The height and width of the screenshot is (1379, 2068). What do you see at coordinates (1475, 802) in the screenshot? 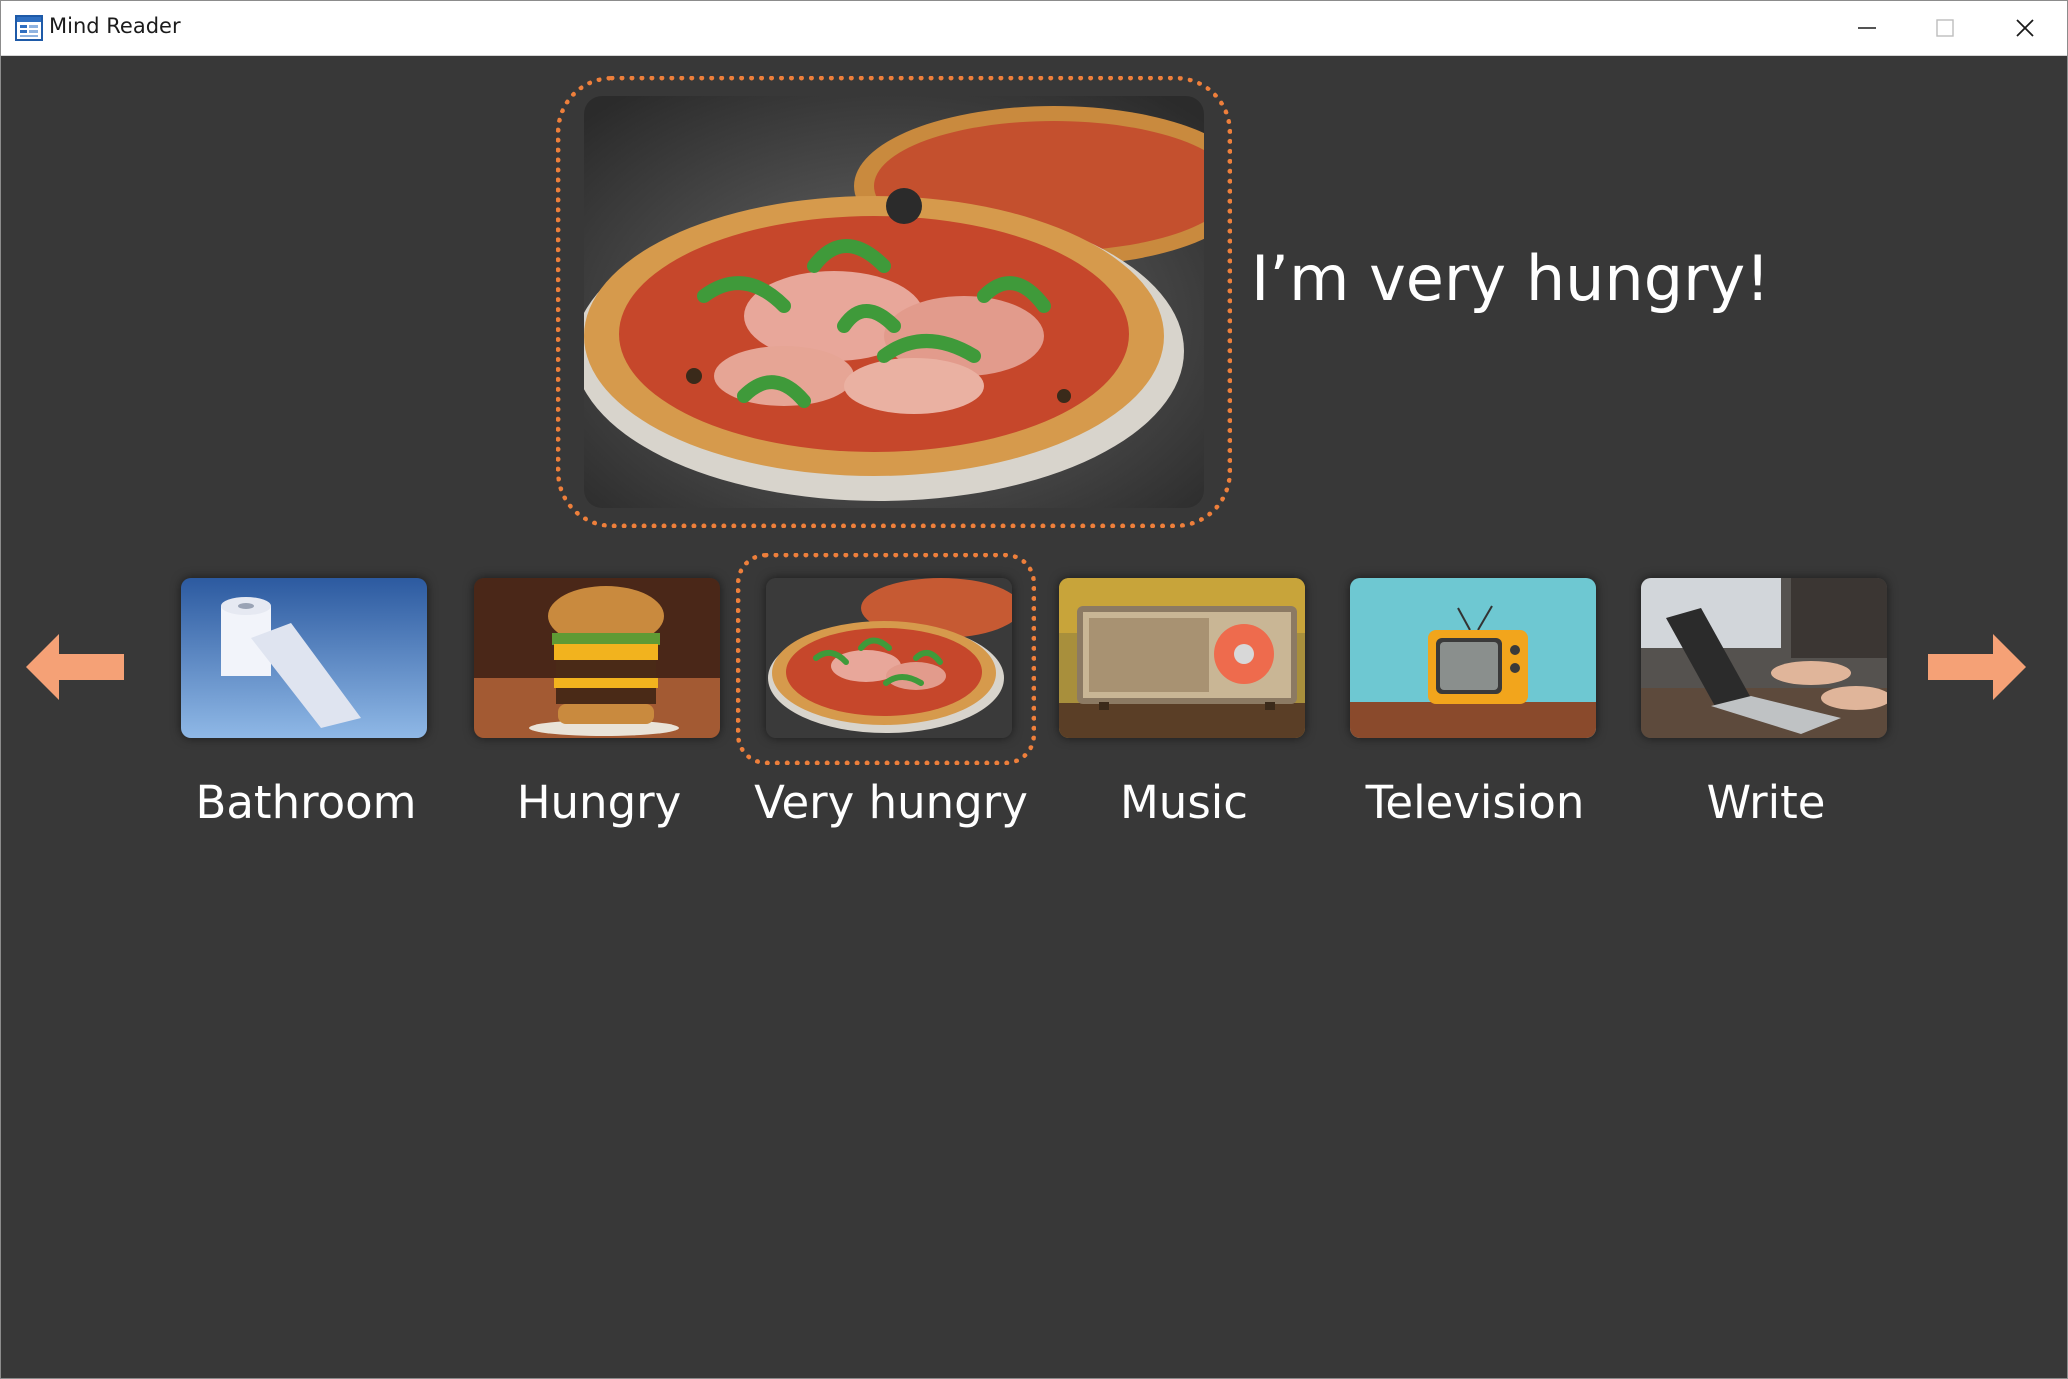
I see `tile-label: Television` at bounding box center [1475, 802].